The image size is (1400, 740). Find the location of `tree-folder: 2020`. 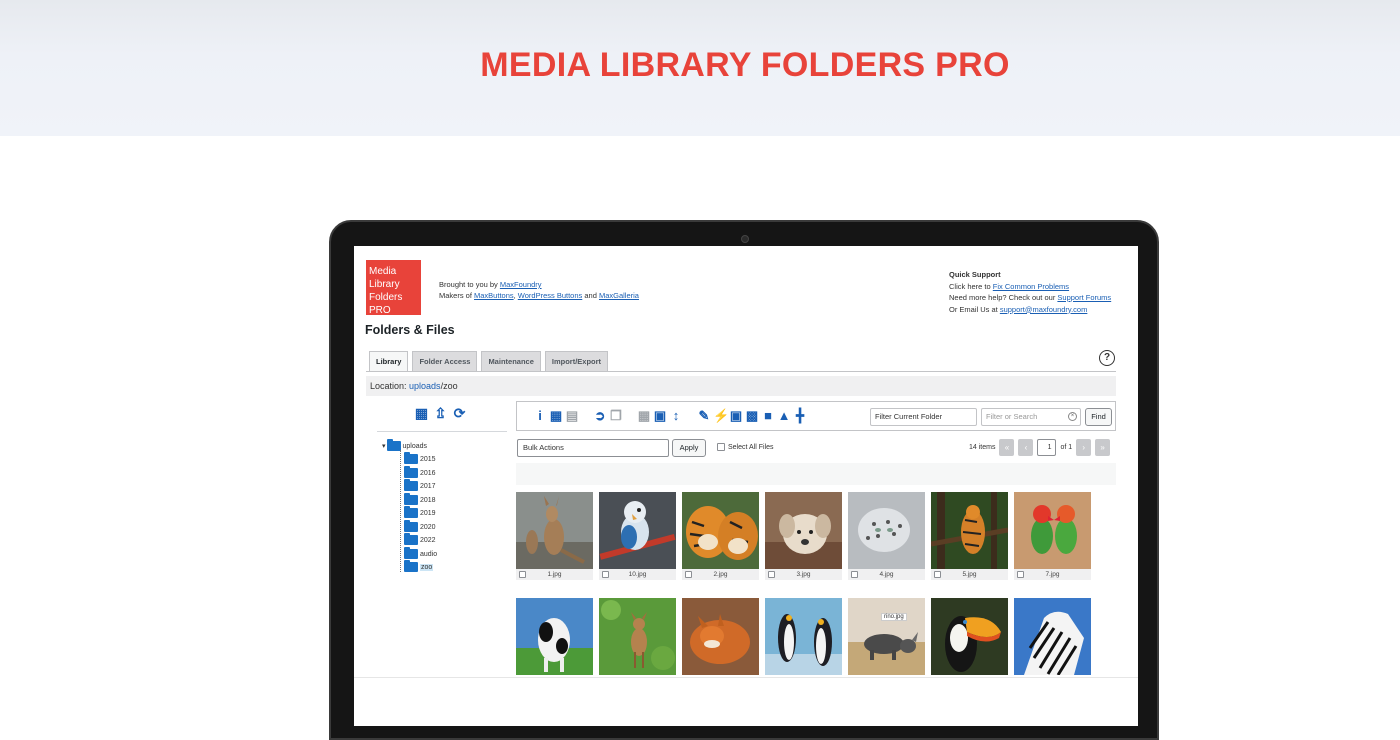

tree-folder: 2020 is located at coordinates (420, 526).